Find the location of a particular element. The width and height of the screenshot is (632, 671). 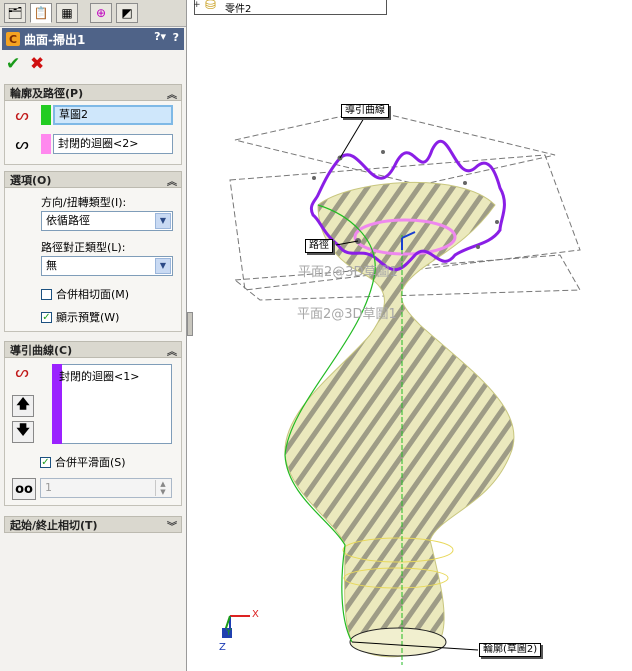

profile-path-body: ᔕ 草圖2 ᔕ 封閉的迴圈<2> is located at coordinates (93, 133).